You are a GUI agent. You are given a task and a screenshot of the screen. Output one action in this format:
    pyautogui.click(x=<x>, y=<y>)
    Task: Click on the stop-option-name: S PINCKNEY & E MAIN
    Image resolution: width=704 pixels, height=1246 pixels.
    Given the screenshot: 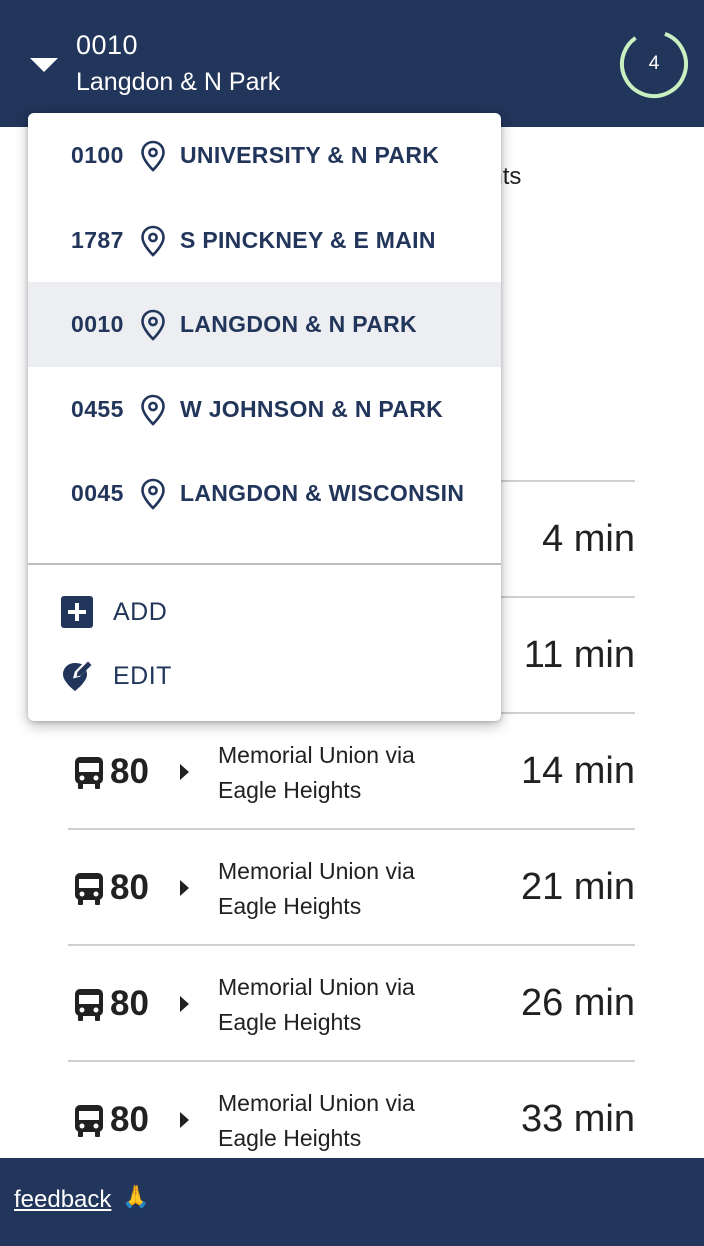 What is the action you would take?
    pyautogui.click(x=308, y=239)
    